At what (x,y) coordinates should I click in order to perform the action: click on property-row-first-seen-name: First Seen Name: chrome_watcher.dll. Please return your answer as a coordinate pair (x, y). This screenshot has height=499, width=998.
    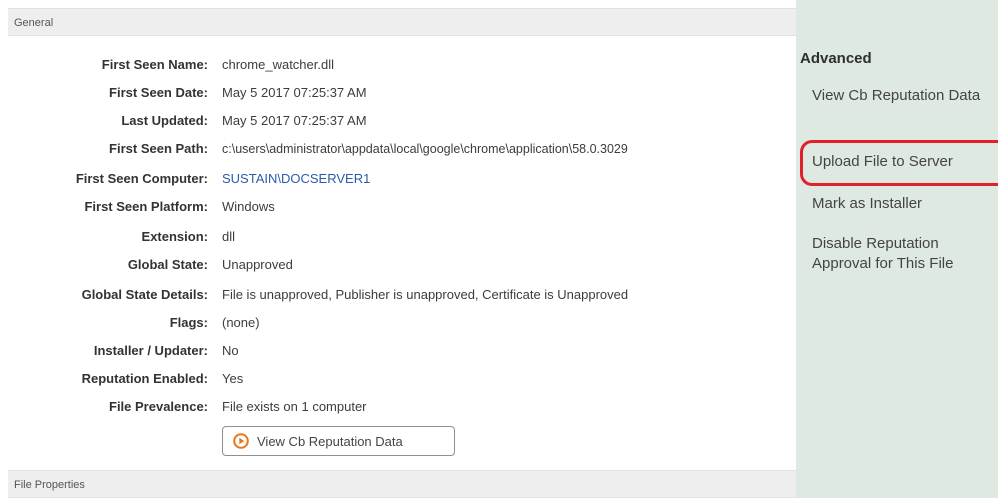
    Looking at the image, I should click on (402, 65).